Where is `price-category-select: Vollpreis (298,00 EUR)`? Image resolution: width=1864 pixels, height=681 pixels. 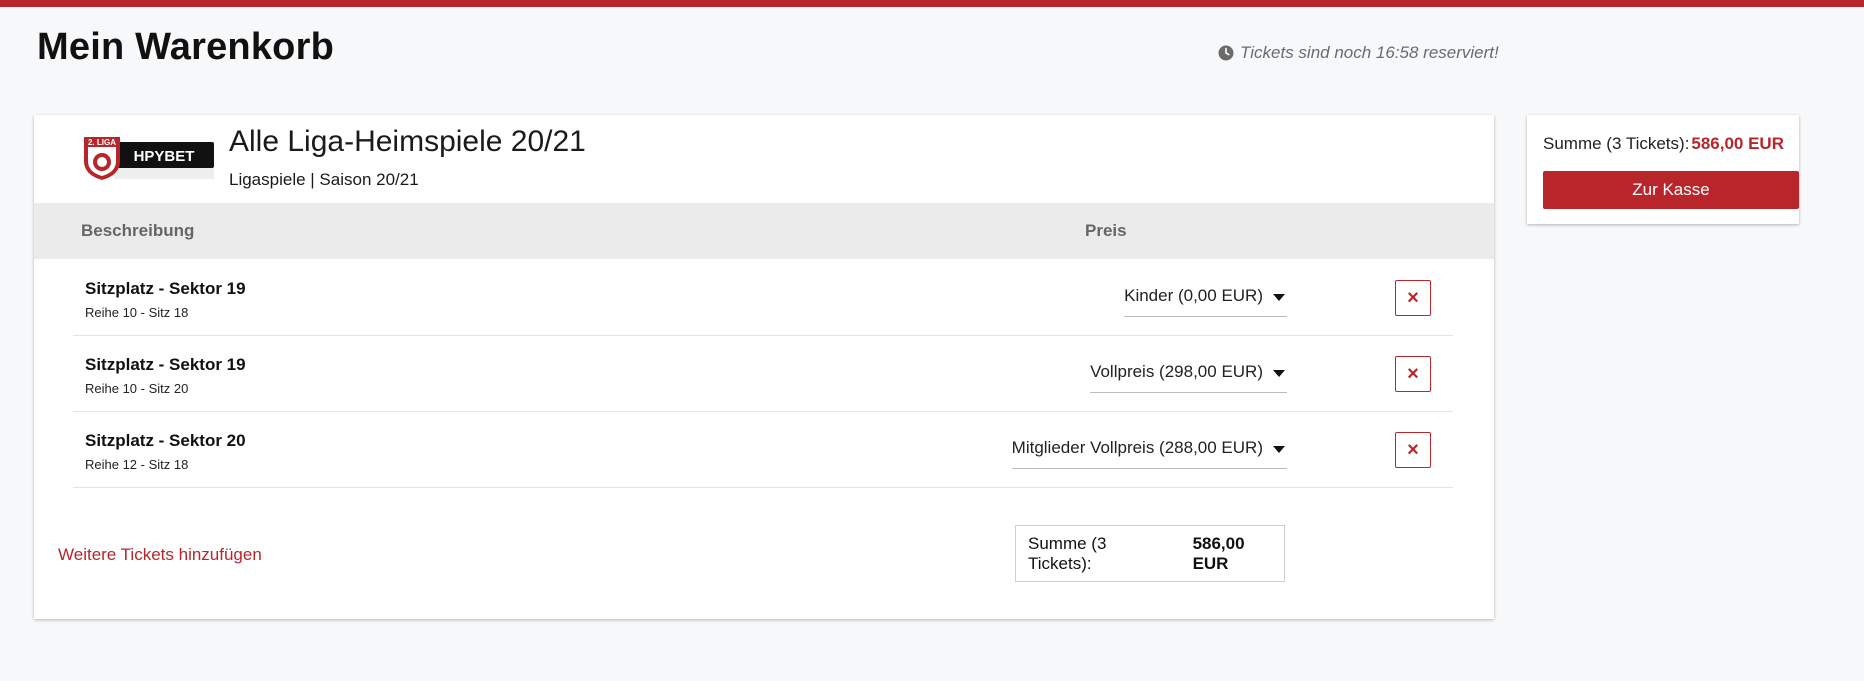 price-category-select: Vollpreis (298,00 EUR) is located at coordinates (1188, 377).